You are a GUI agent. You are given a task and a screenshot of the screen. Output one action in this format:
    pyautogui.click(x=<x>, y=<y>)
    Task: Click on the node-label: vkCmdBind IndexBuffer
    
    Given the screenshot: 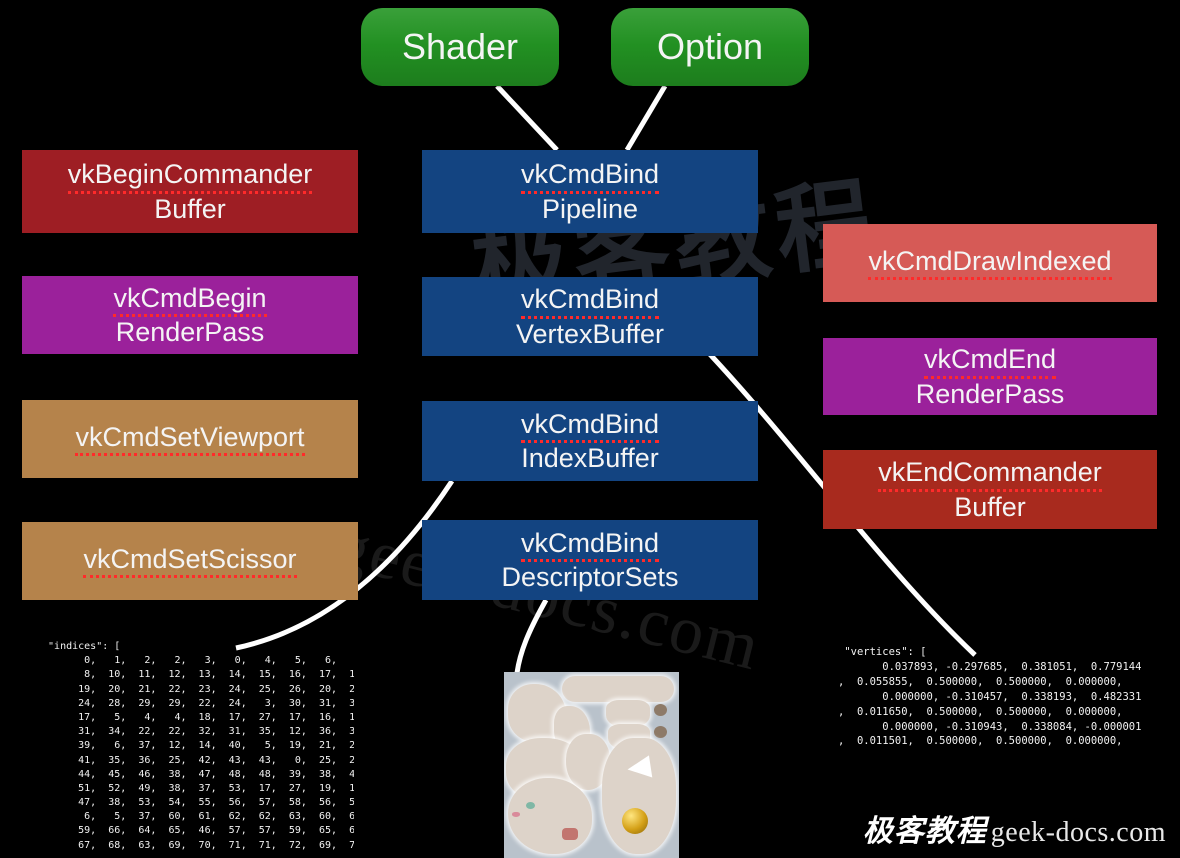 What is the action you would take?
    pyautogui.click(x=590, y=441)
    